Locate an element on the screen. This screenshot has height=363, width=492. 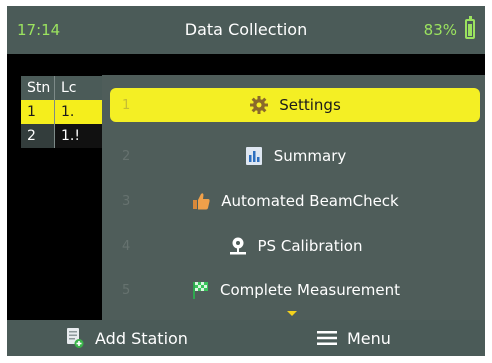
add-station-icon is located at coordinates (75, 338).